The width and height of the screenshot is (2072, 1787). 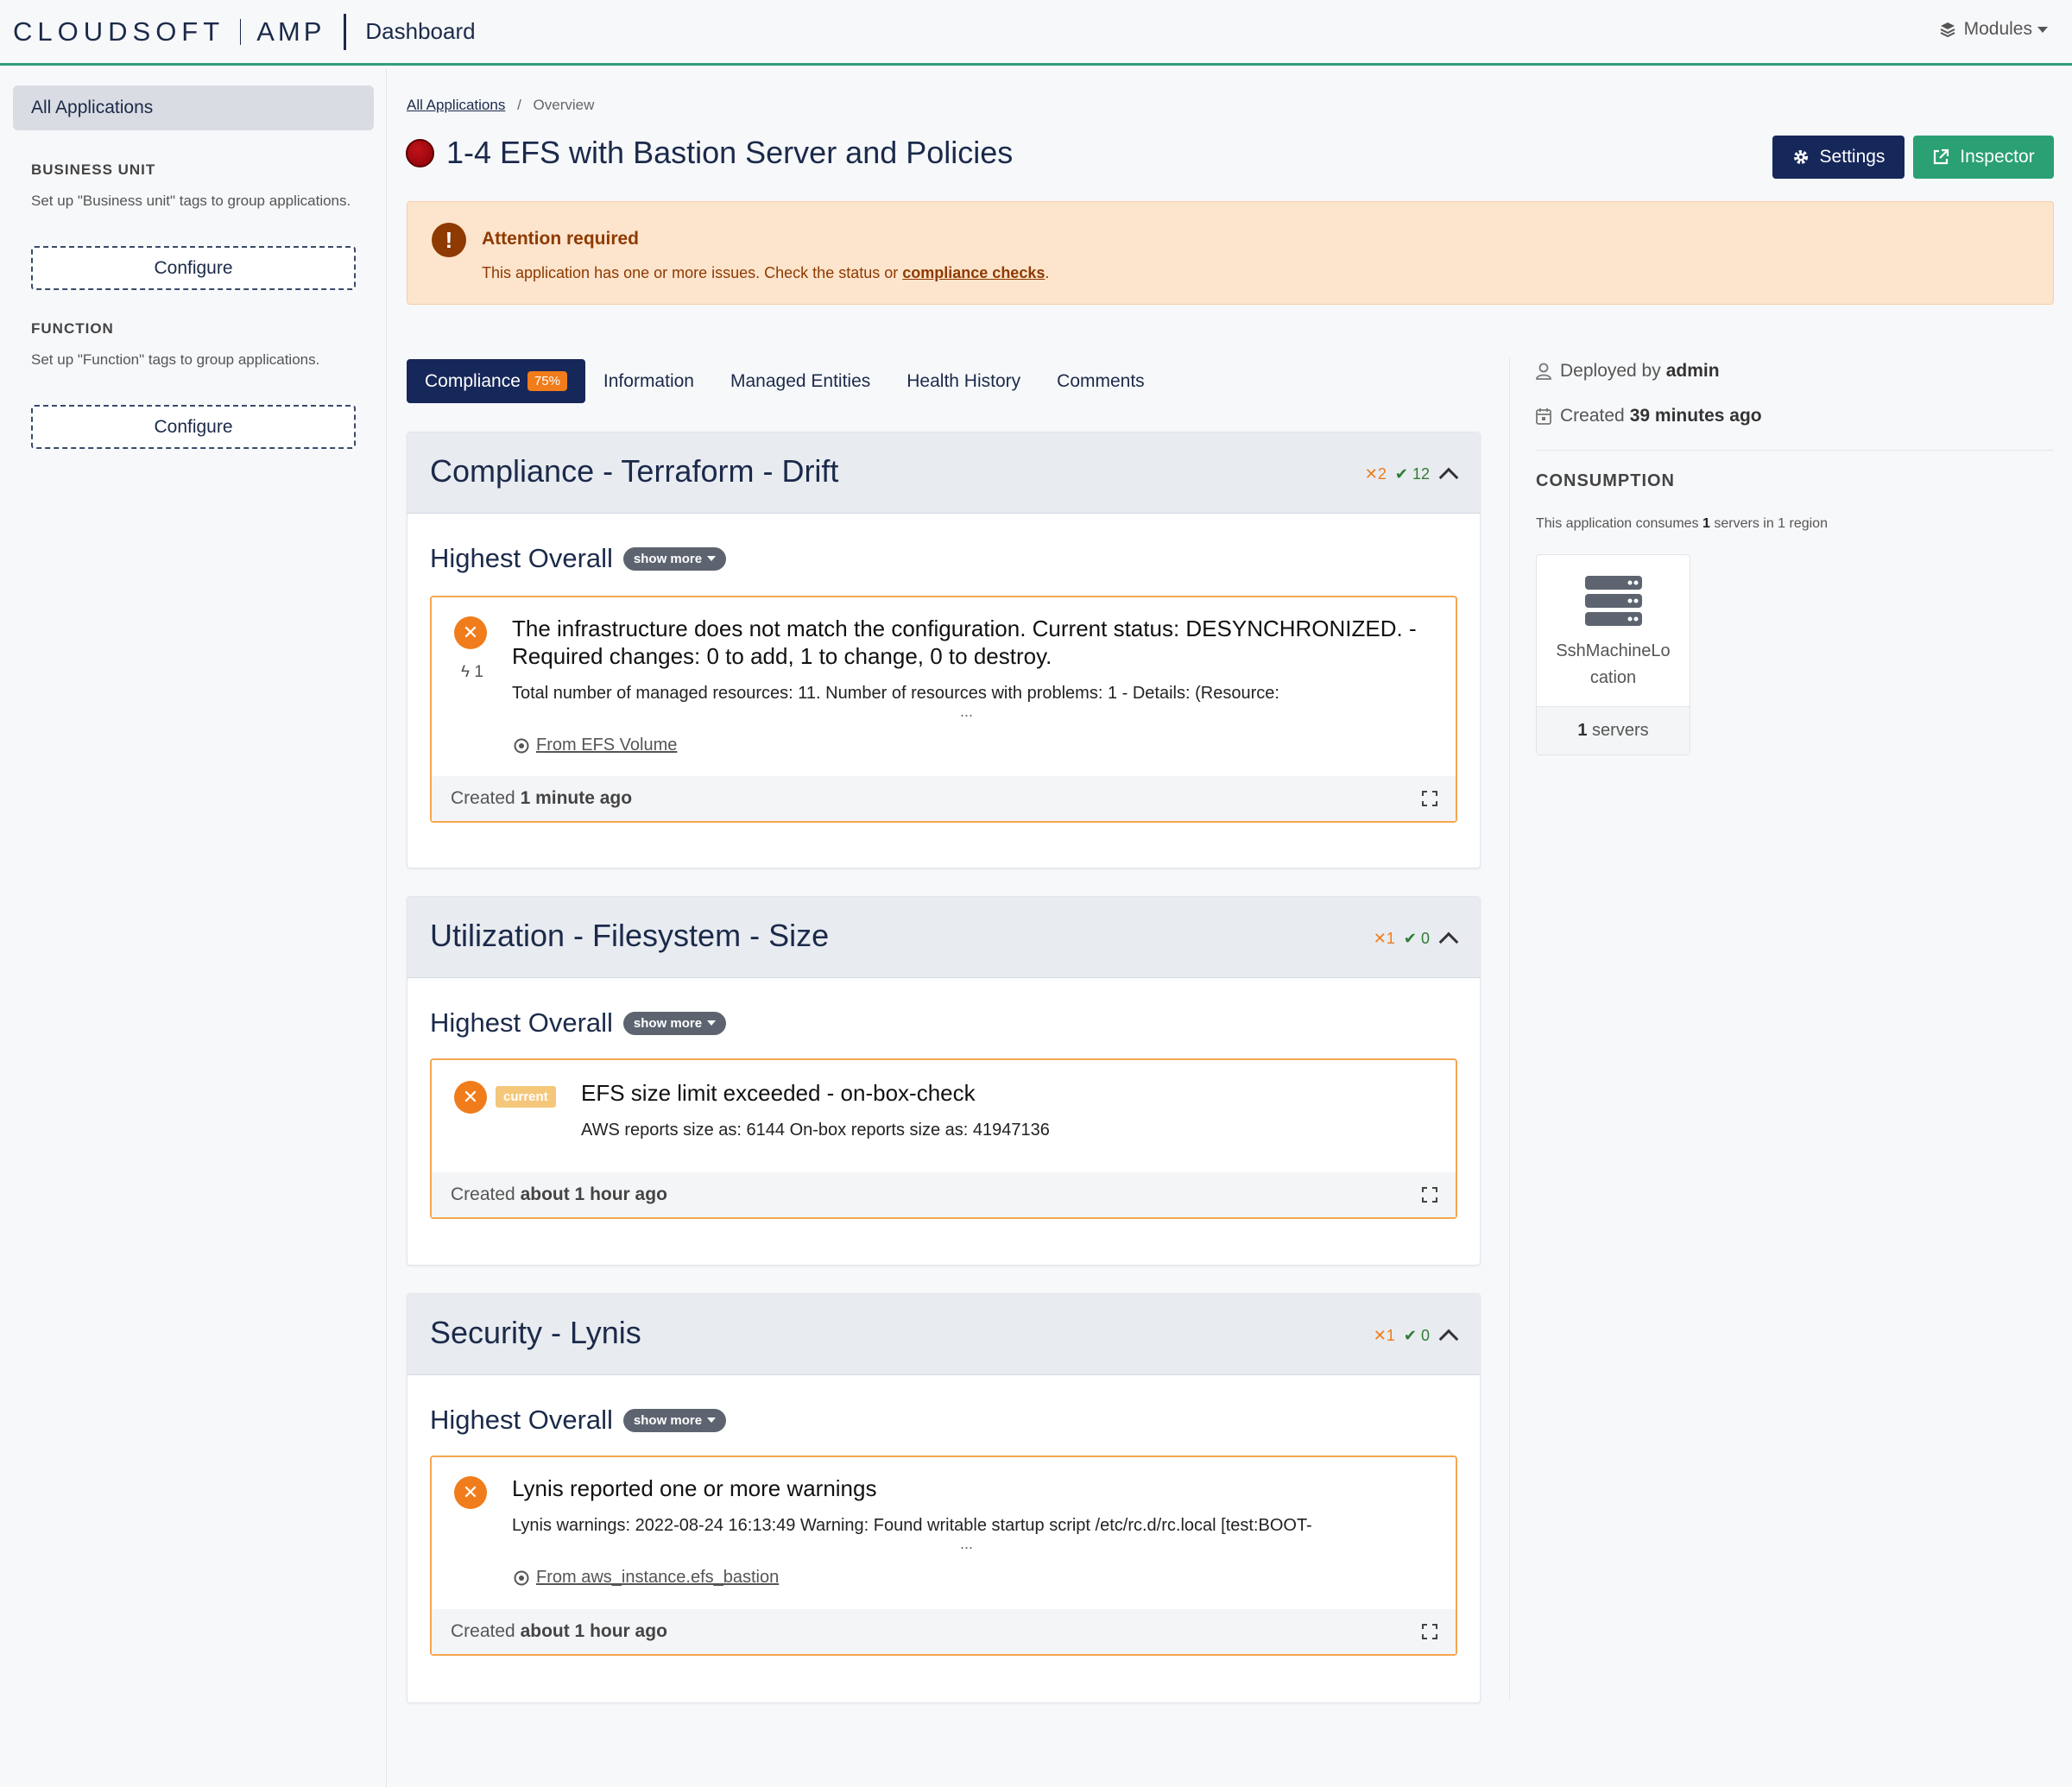 I want to click on tab-health-history: Health History, so click(x=963, y=381).